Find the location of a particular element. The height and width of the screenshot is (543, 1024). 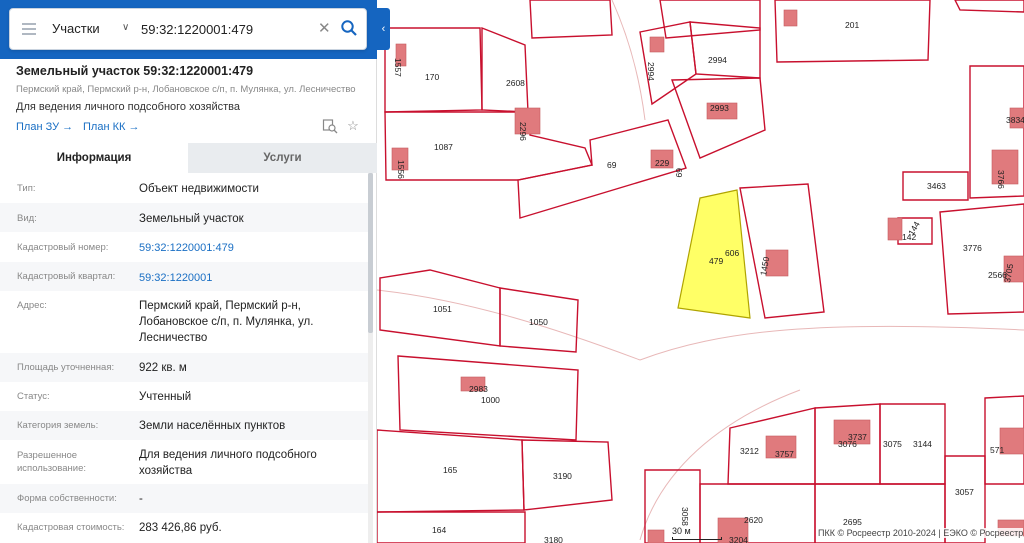

plan-kk-link: План КК → is located at coordinates (111, 127).